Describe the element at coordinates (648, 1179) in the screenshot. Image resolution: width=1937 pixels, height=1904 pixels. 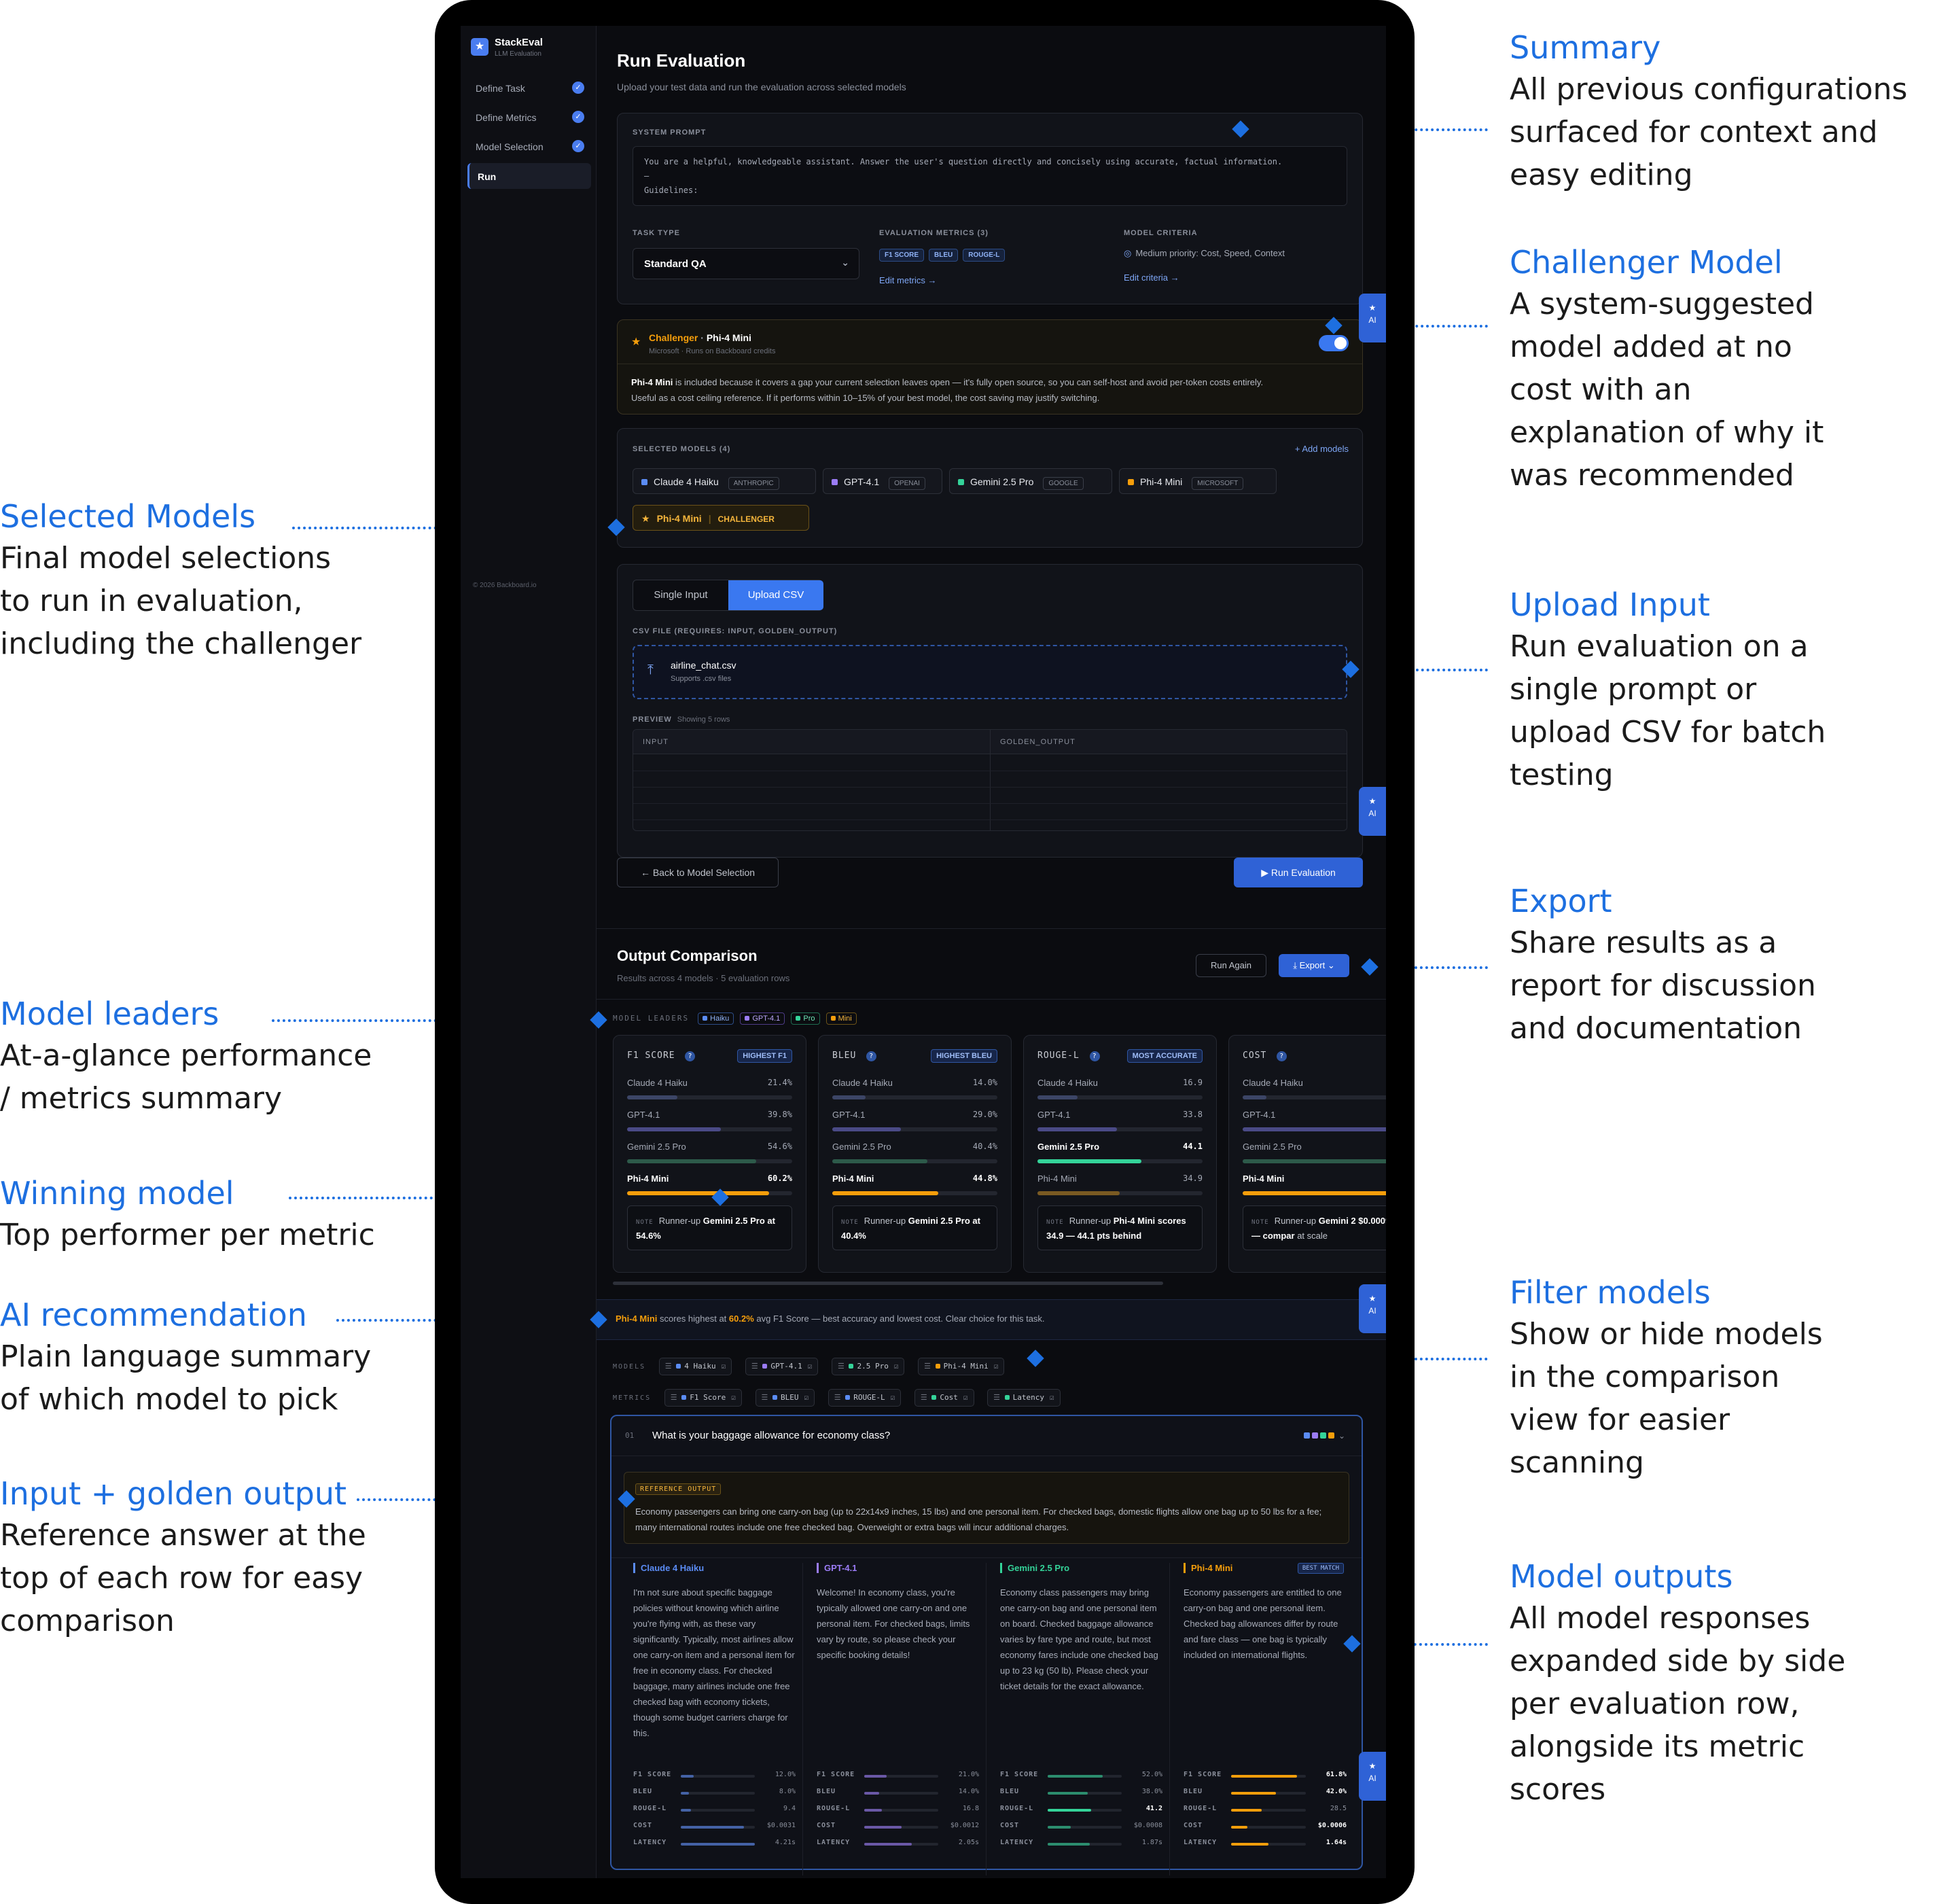
I see `card-row-model: Phi-4 Mini` at that location.